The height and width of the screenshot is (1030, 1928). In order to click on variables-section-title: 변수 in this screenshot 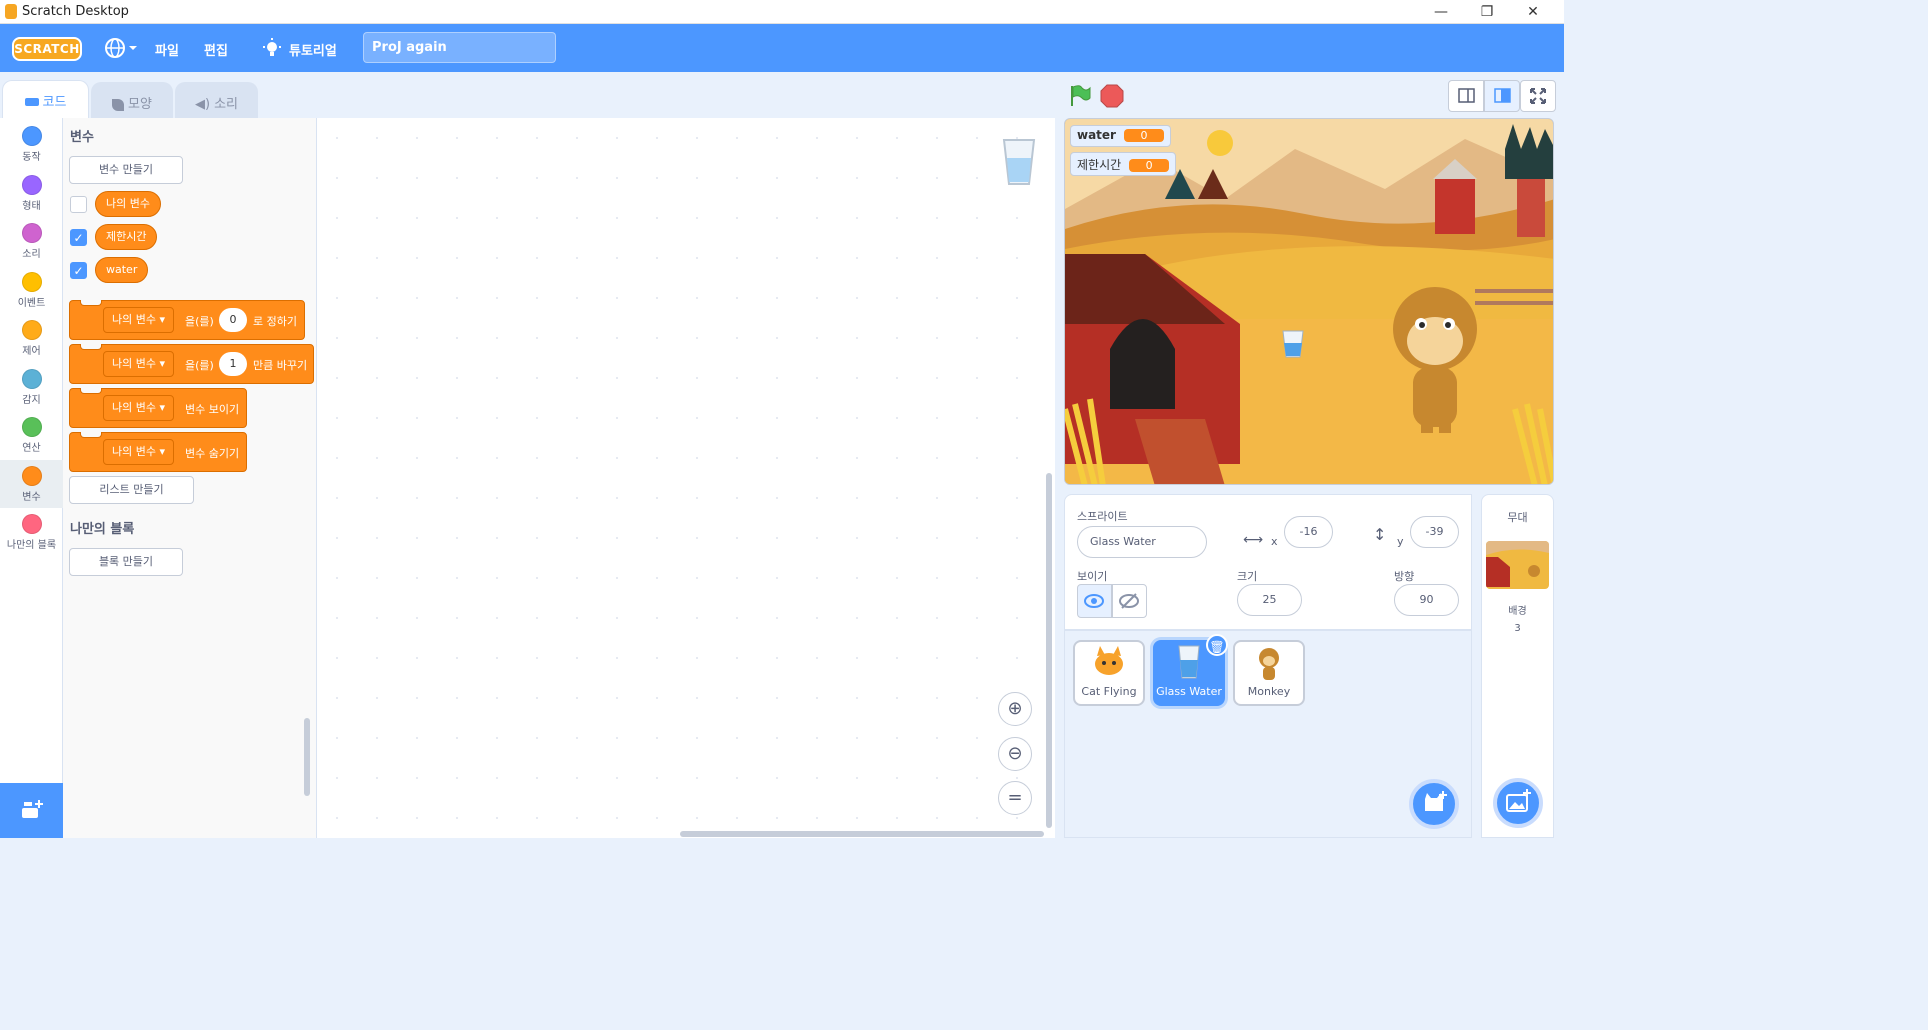, I will do `click(82, 137)`.